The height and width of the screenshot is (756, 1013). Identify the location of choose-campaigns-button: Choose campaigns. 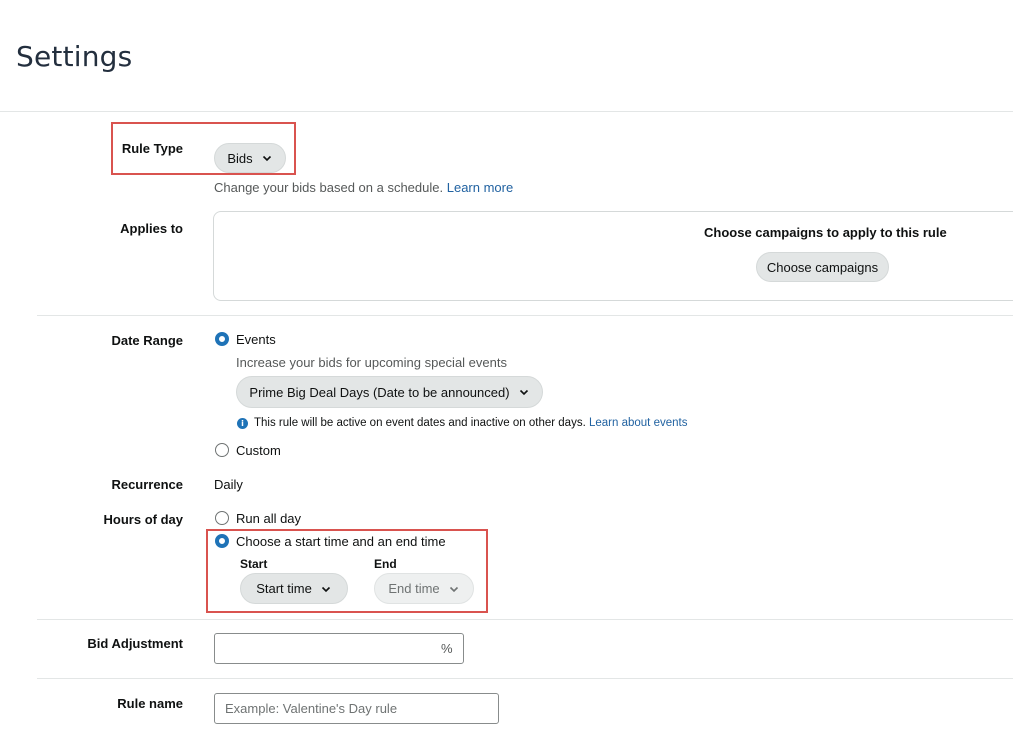
(822, 267).